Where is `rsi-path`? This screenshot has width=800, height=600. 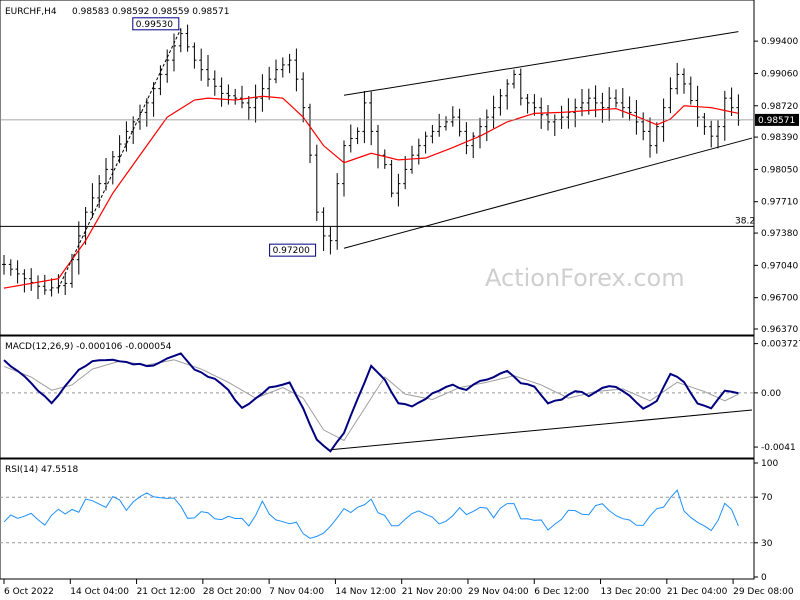 rsi-path is located at coordinates (371, 514).